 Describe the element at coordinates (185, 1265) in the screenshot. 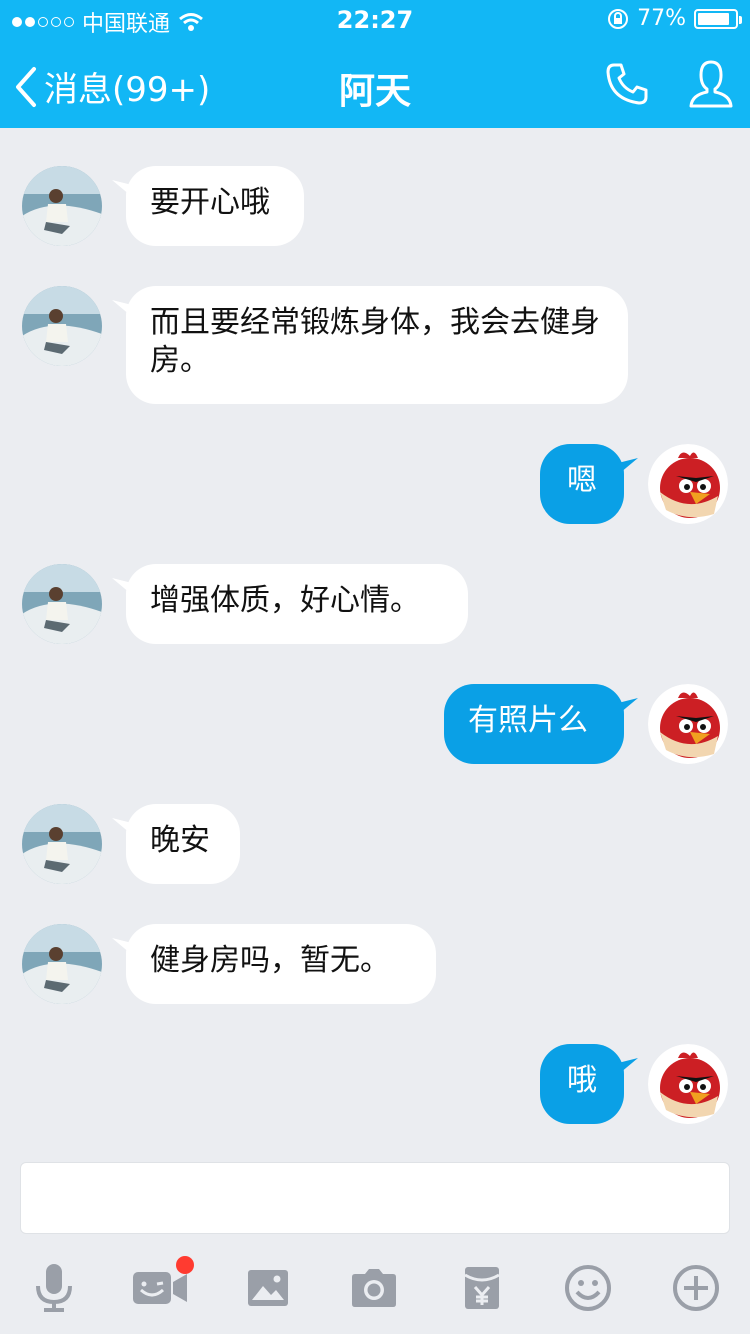

I see `notification-dot` at that location.